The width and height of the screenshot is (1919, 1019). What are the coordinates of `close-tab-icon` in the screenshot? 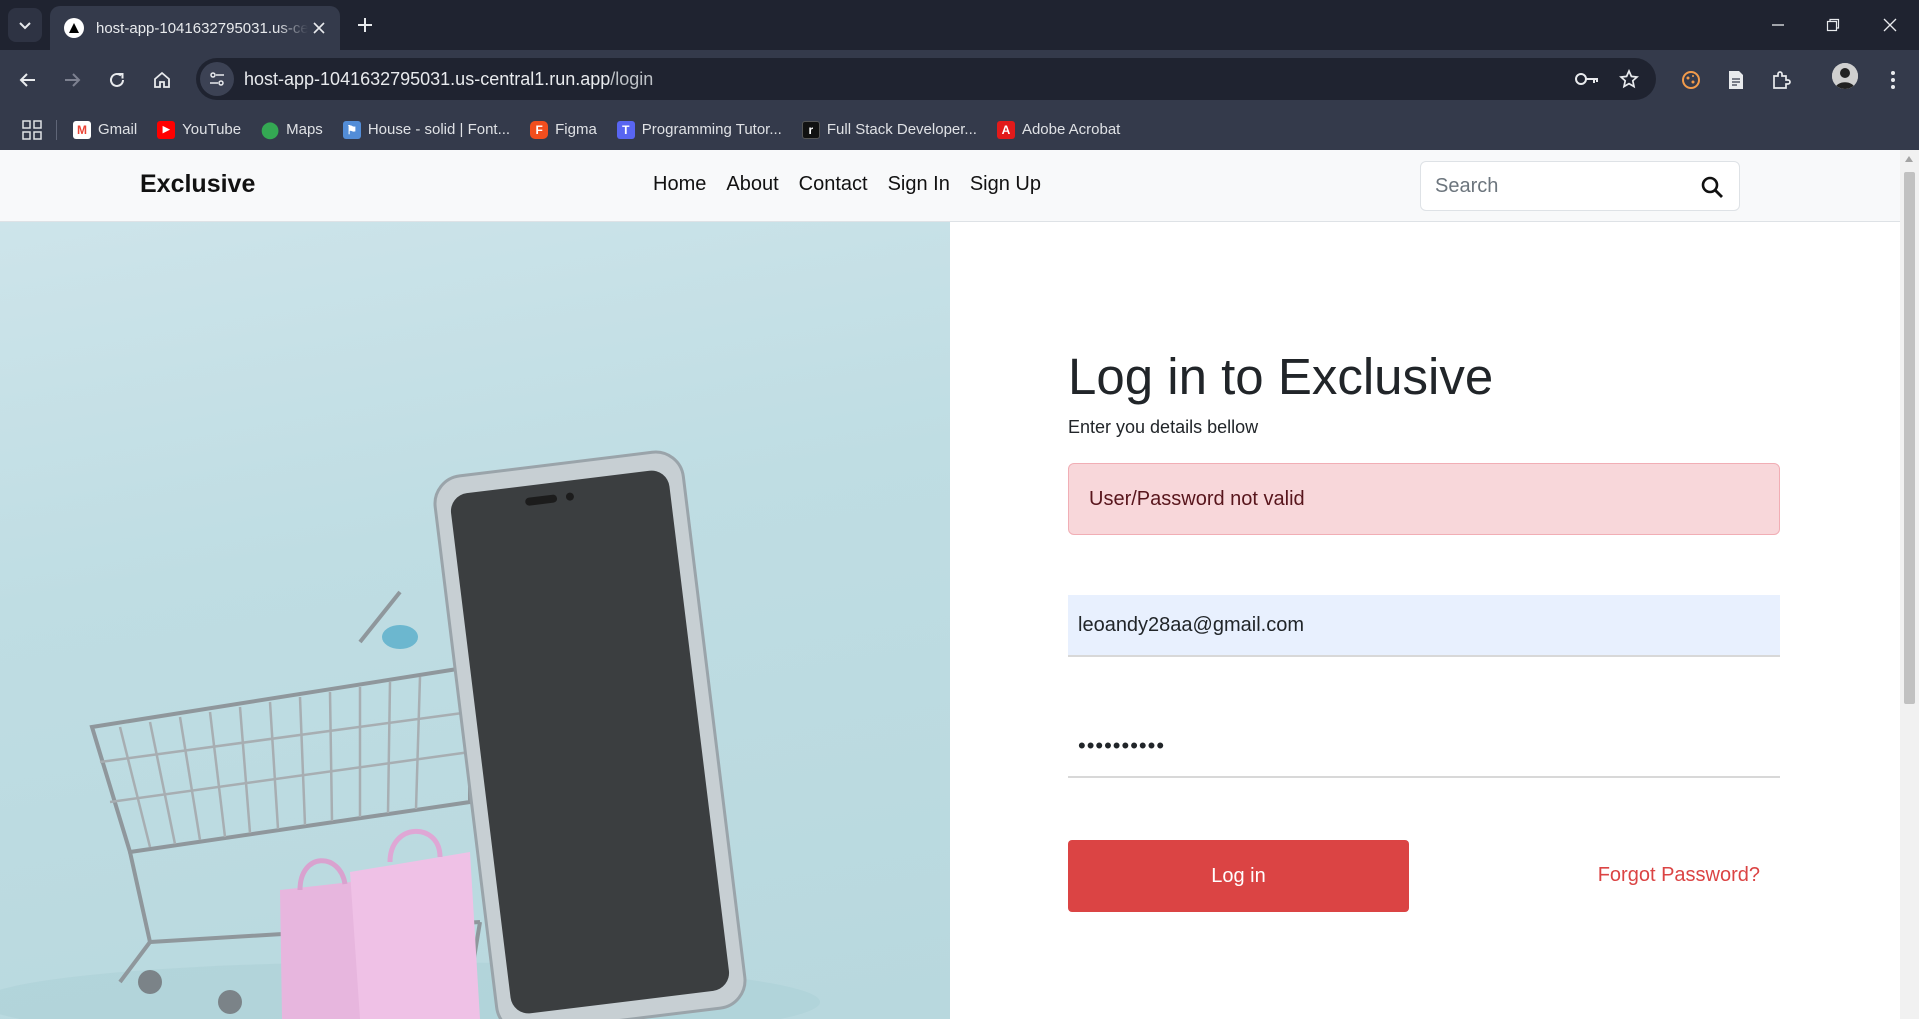 It's located at (319, 28).